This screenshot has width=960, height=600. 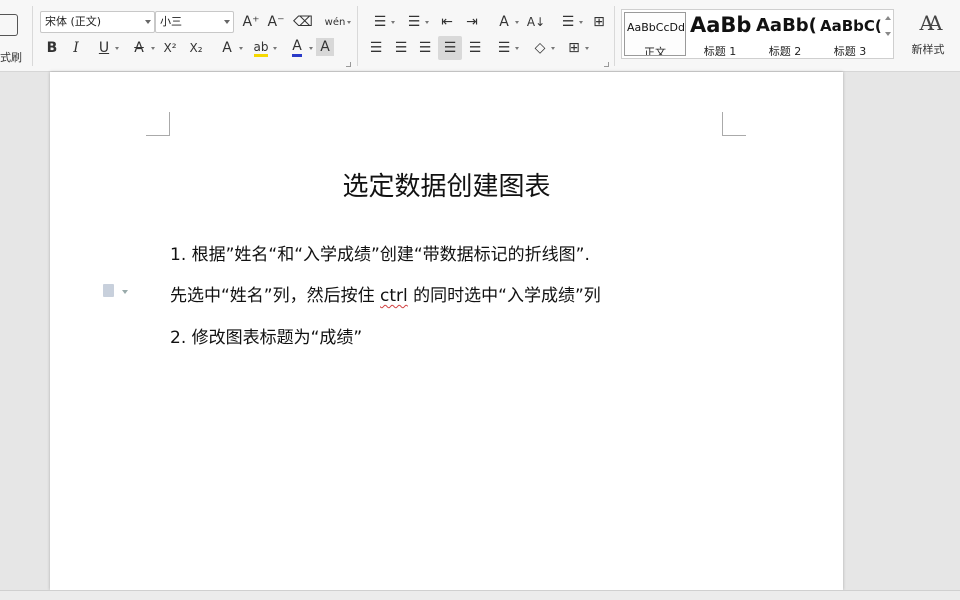 I want to click on show-marks-button: ⊞, so click(x=599, y=22).